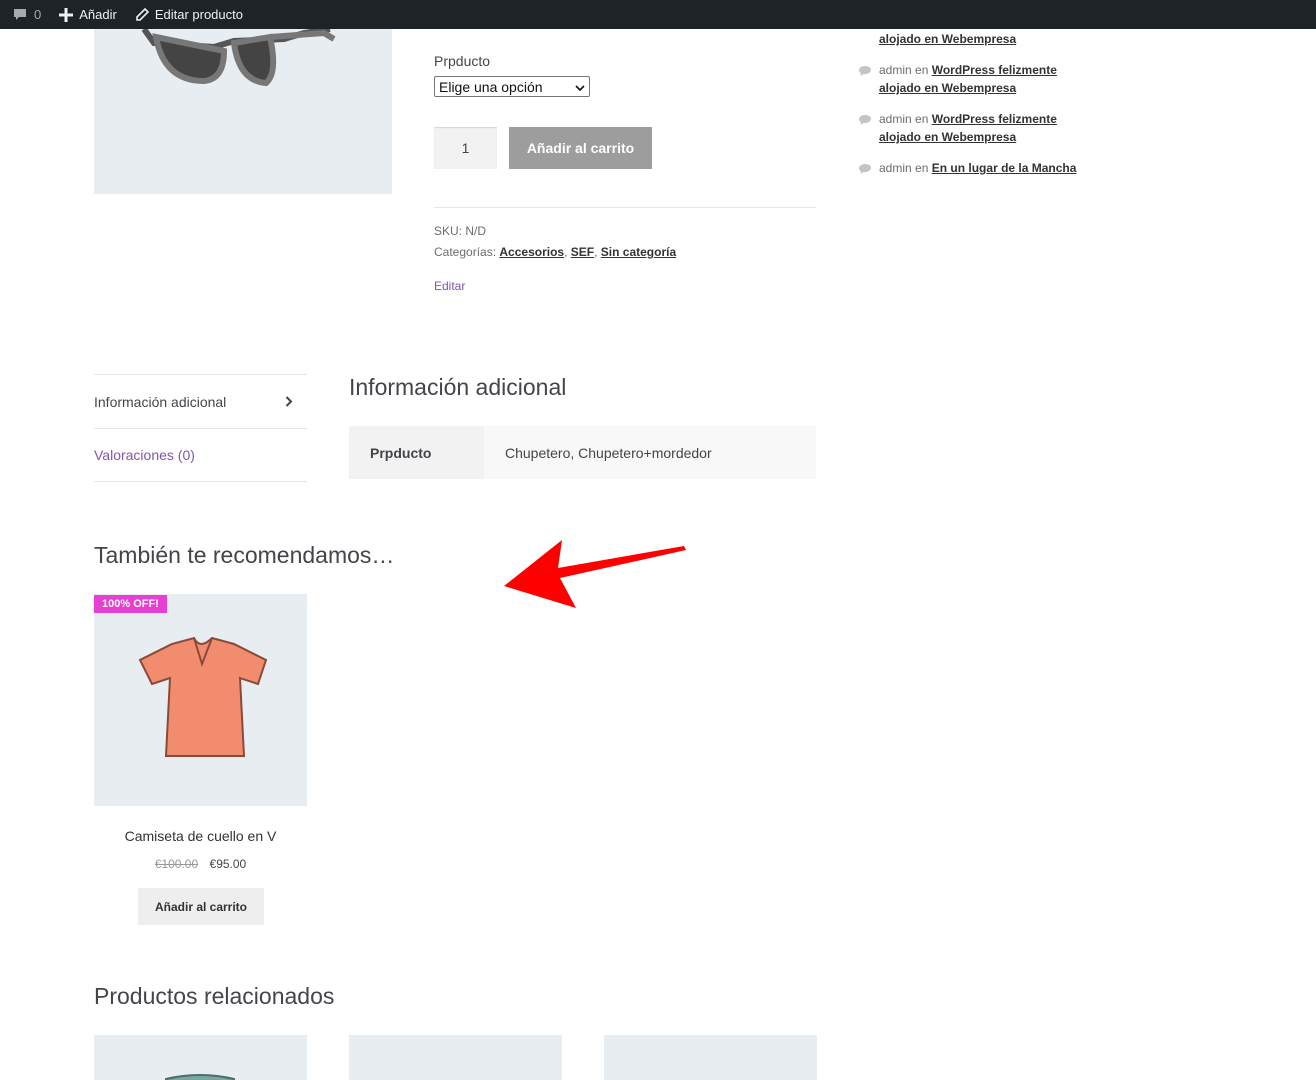 The height and width of the screenshot is (1080, 1316). What do you see at coordinates (458, 387) in the screenshot?
I see `panel-title: Información adicional` at bounding box center [458, 387].